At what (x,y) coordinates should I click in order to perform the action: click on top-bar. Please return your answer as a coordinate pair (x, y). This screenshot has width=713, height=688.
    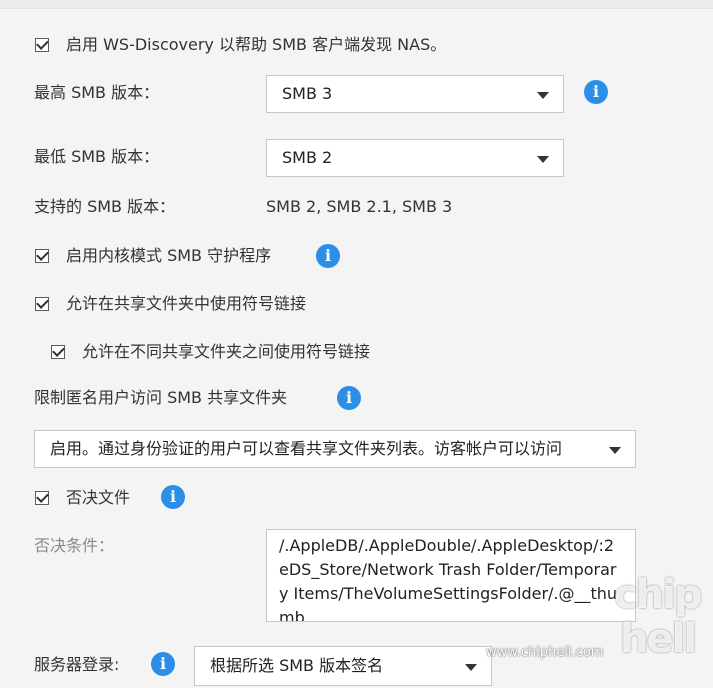
    Looking at the image, I should click on (356, 4).